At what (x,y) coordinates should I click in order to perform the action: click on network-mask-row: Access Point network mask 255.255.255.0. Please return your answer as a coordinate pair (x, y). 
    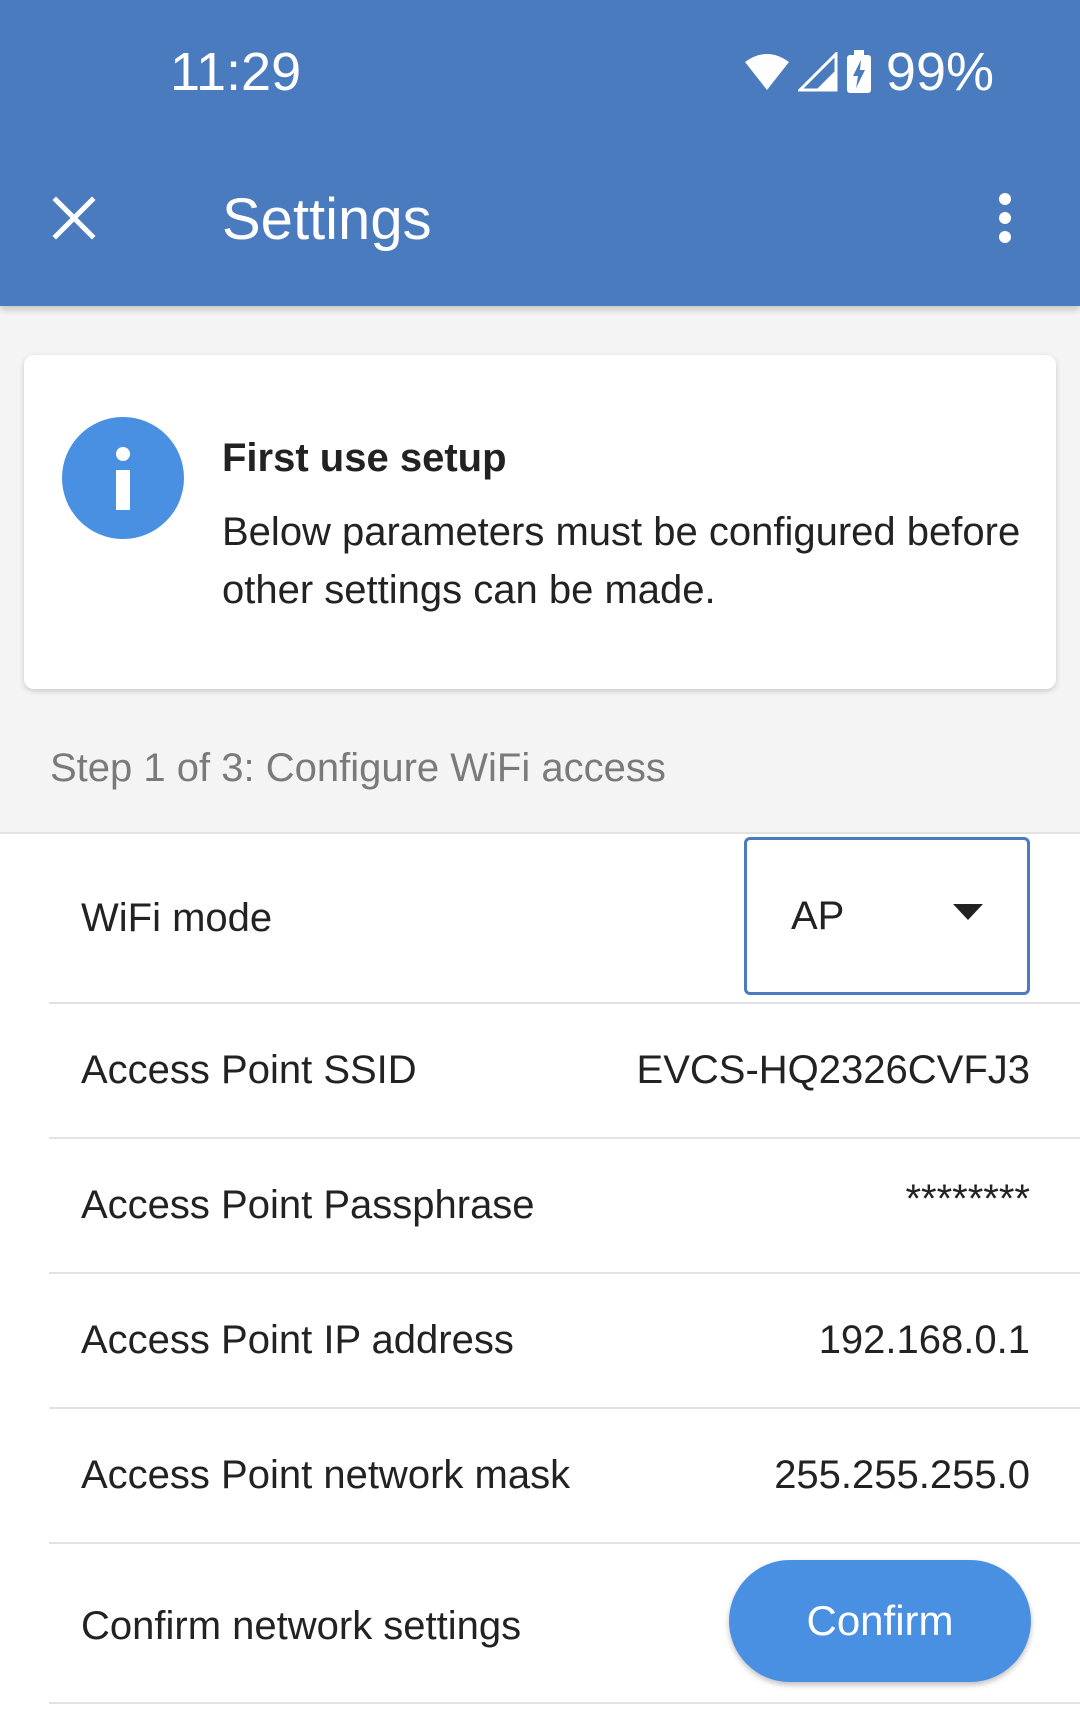
    Looking at the image, I should click on (564, 1476).